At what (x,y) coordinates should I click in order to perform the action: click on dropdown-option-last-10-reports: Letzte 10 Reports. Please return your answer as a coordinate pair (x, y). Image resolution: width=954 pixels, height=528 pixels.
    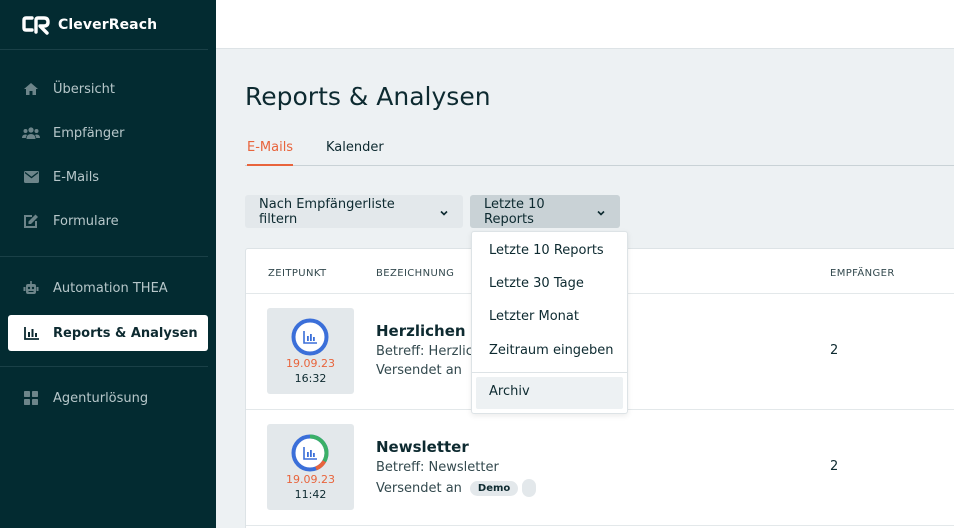
    Looking at the image, I should click on (546, 250).